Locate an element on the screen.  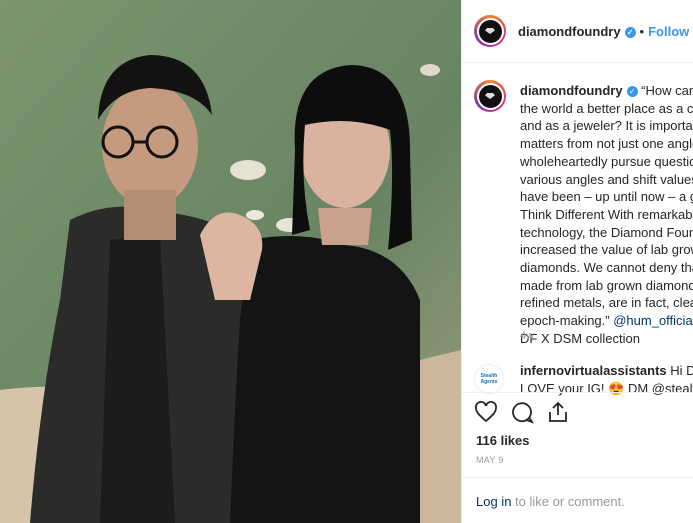
post-date: MAY 9 is located at coordinates (490, 460).